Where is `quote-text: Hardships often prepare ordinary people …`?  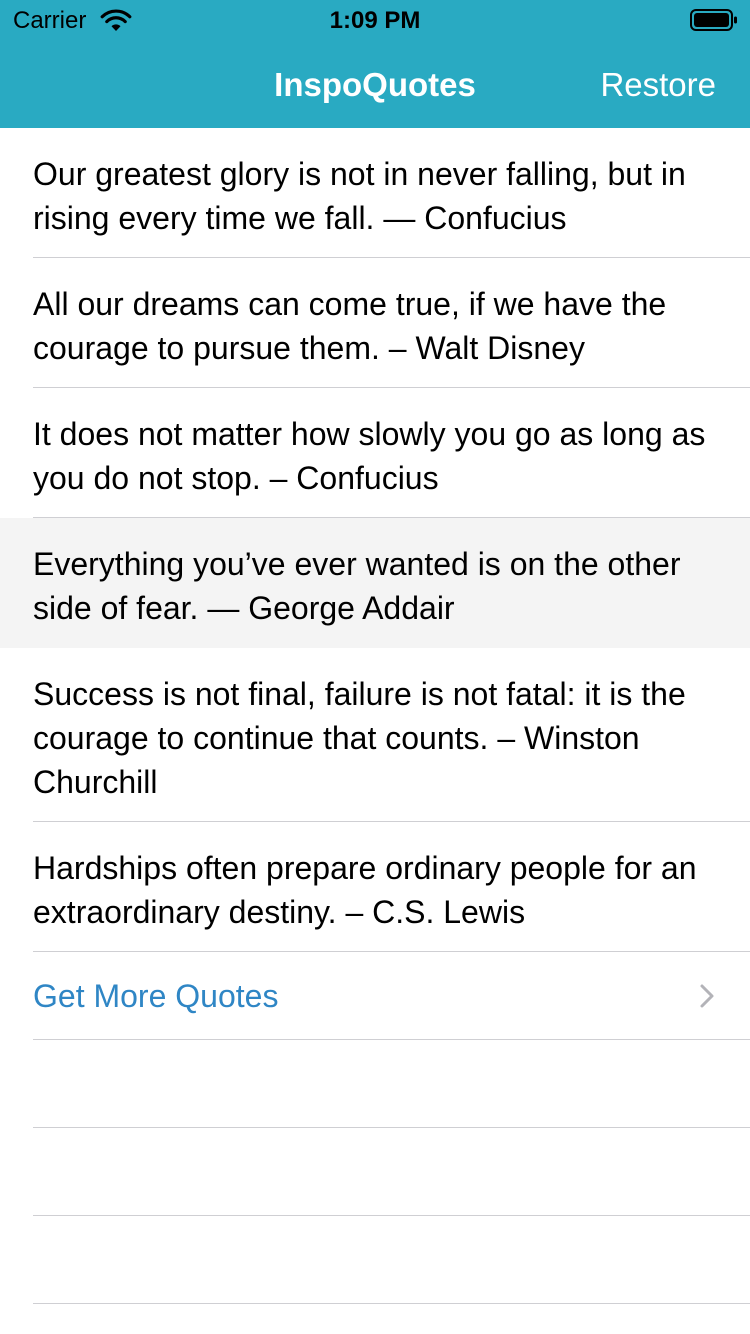
quote-text: Hardships often prepare ordinary people … is located at coordinates (365, 890).